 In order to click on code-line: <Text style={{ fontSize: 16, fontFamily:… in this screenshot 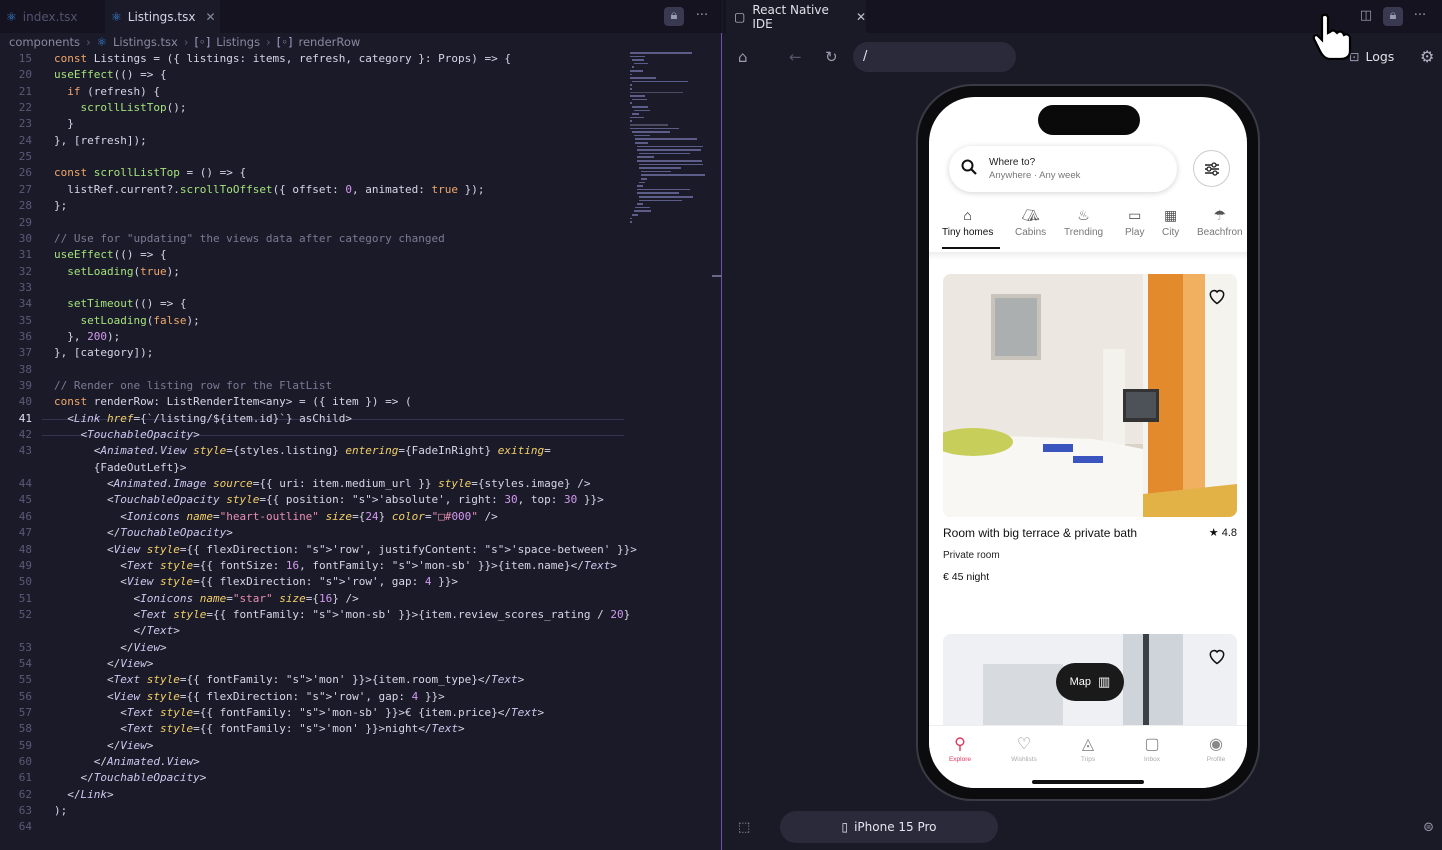, I will do `click(335, 565)`.